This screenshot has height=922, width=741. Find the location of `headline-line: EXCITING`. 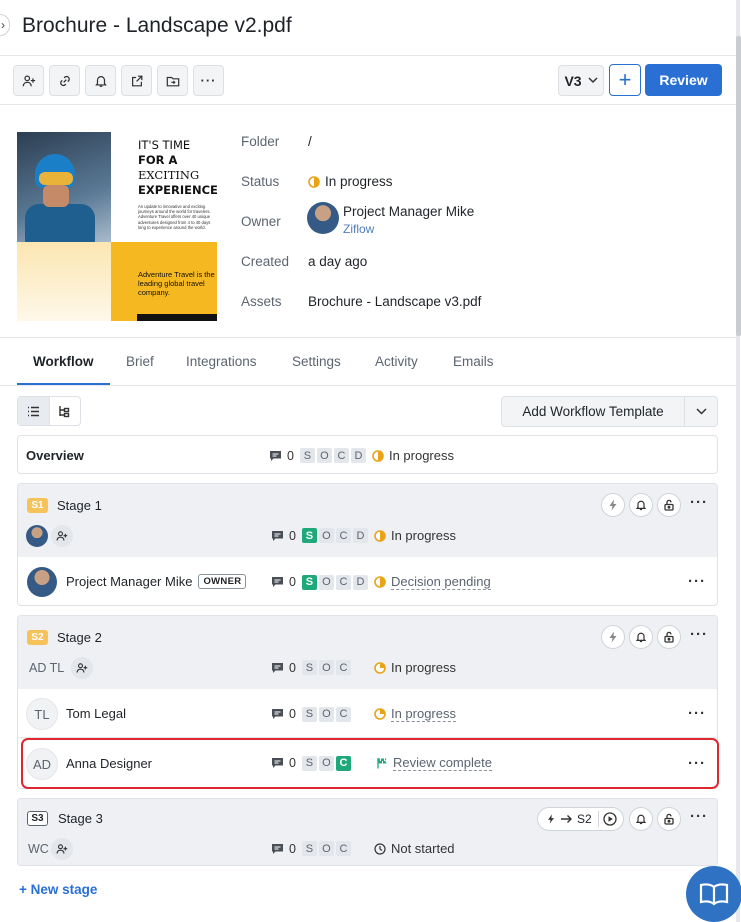

headline-line: EXCITING is located at coordinates (169, 175).